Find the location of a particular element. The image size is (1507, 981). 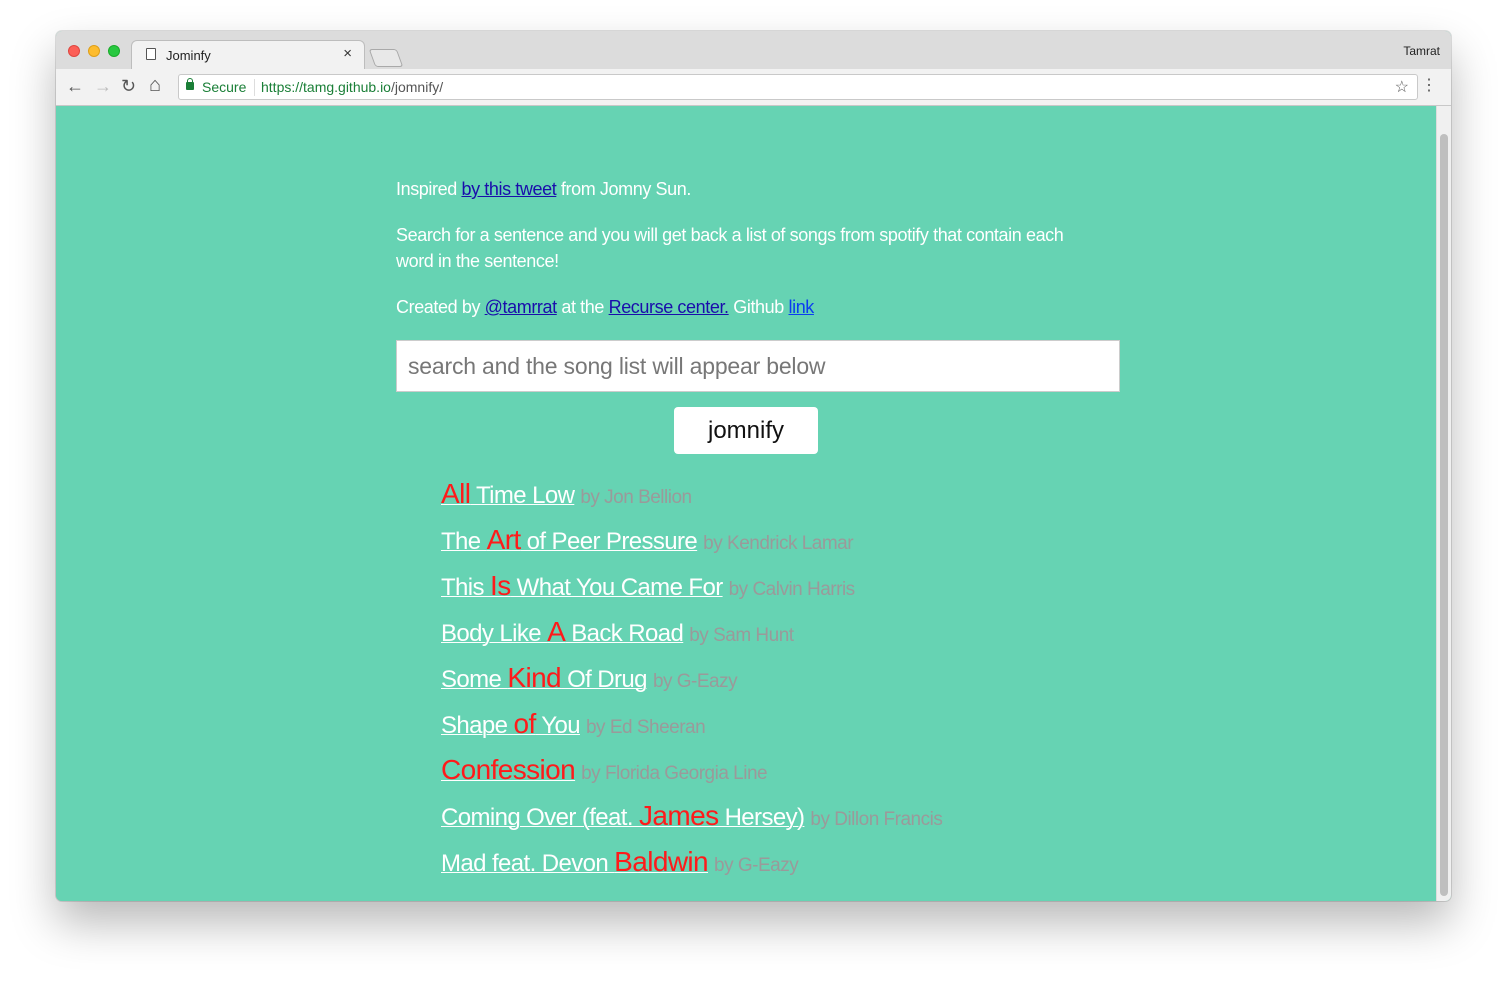

forward-icon: → is located at coordinates (103, 86).